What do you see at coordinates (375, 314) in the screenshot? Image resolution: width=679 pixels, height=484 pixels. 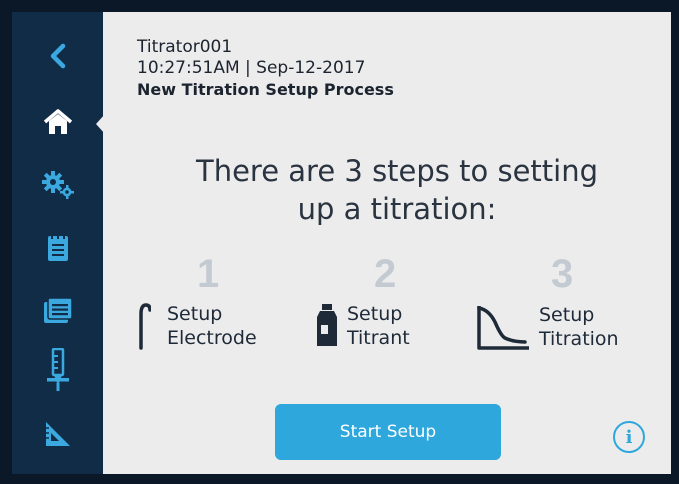 I see `step-2-label-line-1: Setup` at bounding box center [375, 314].